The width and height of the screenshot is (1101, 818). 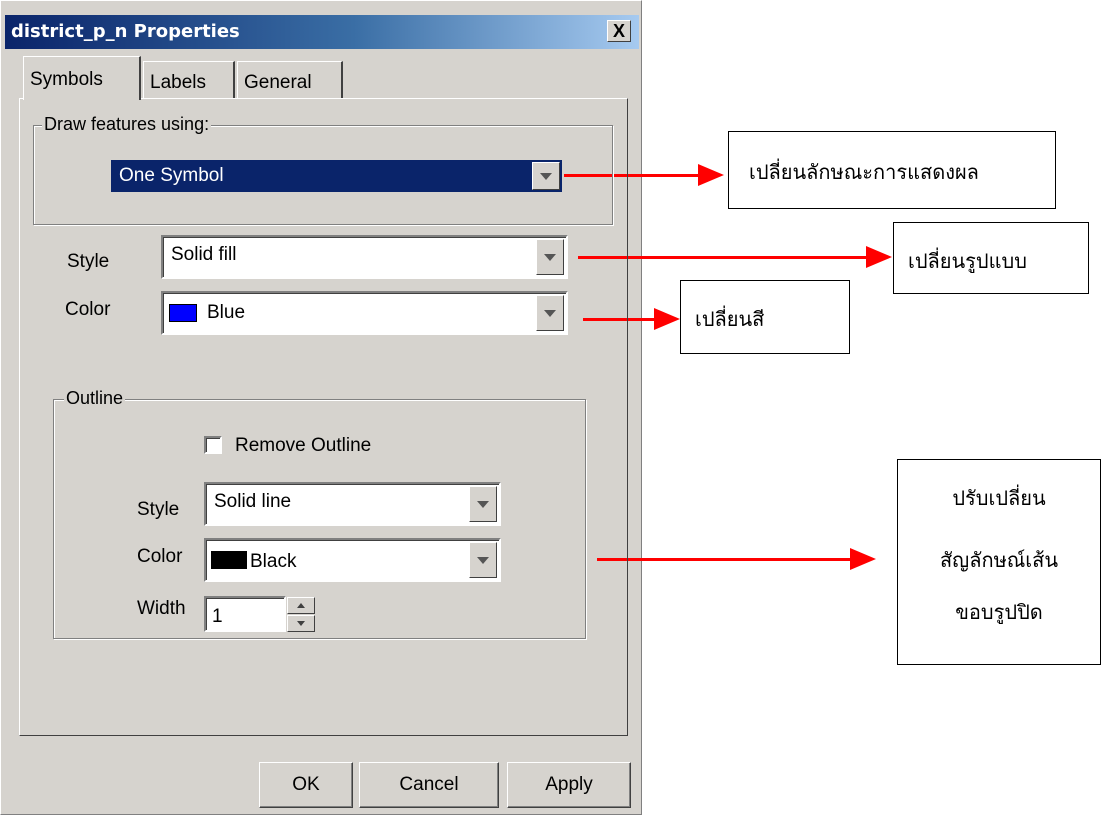 What do you see at coordinates (178, 82) in the screenshot?
I see `tab-labels-label: Labels` at bounding box center [178, 82].